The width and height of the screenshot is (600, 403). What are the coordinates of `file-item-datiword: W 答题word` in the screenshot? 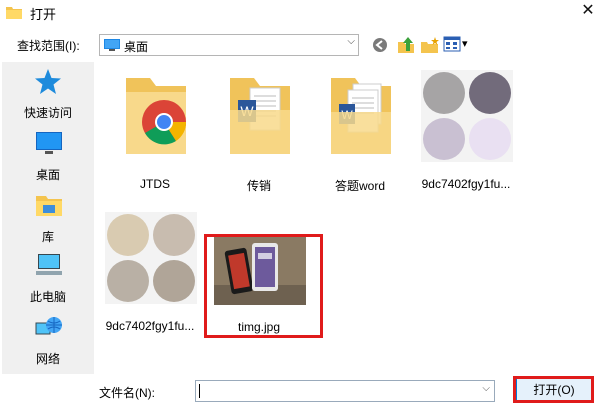 It's located at (360, 132).